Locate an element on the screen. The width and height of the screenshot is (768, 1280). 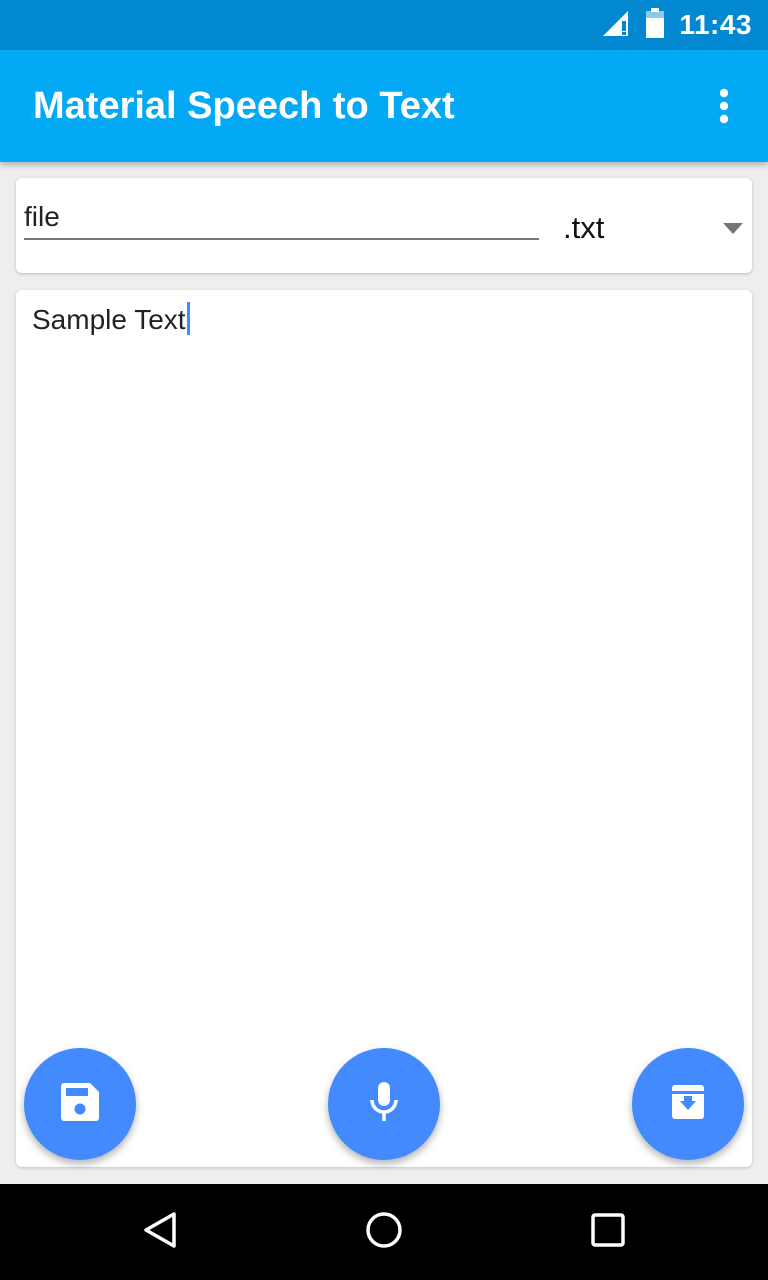
mic-icon is located at coordinates (384, 1104).